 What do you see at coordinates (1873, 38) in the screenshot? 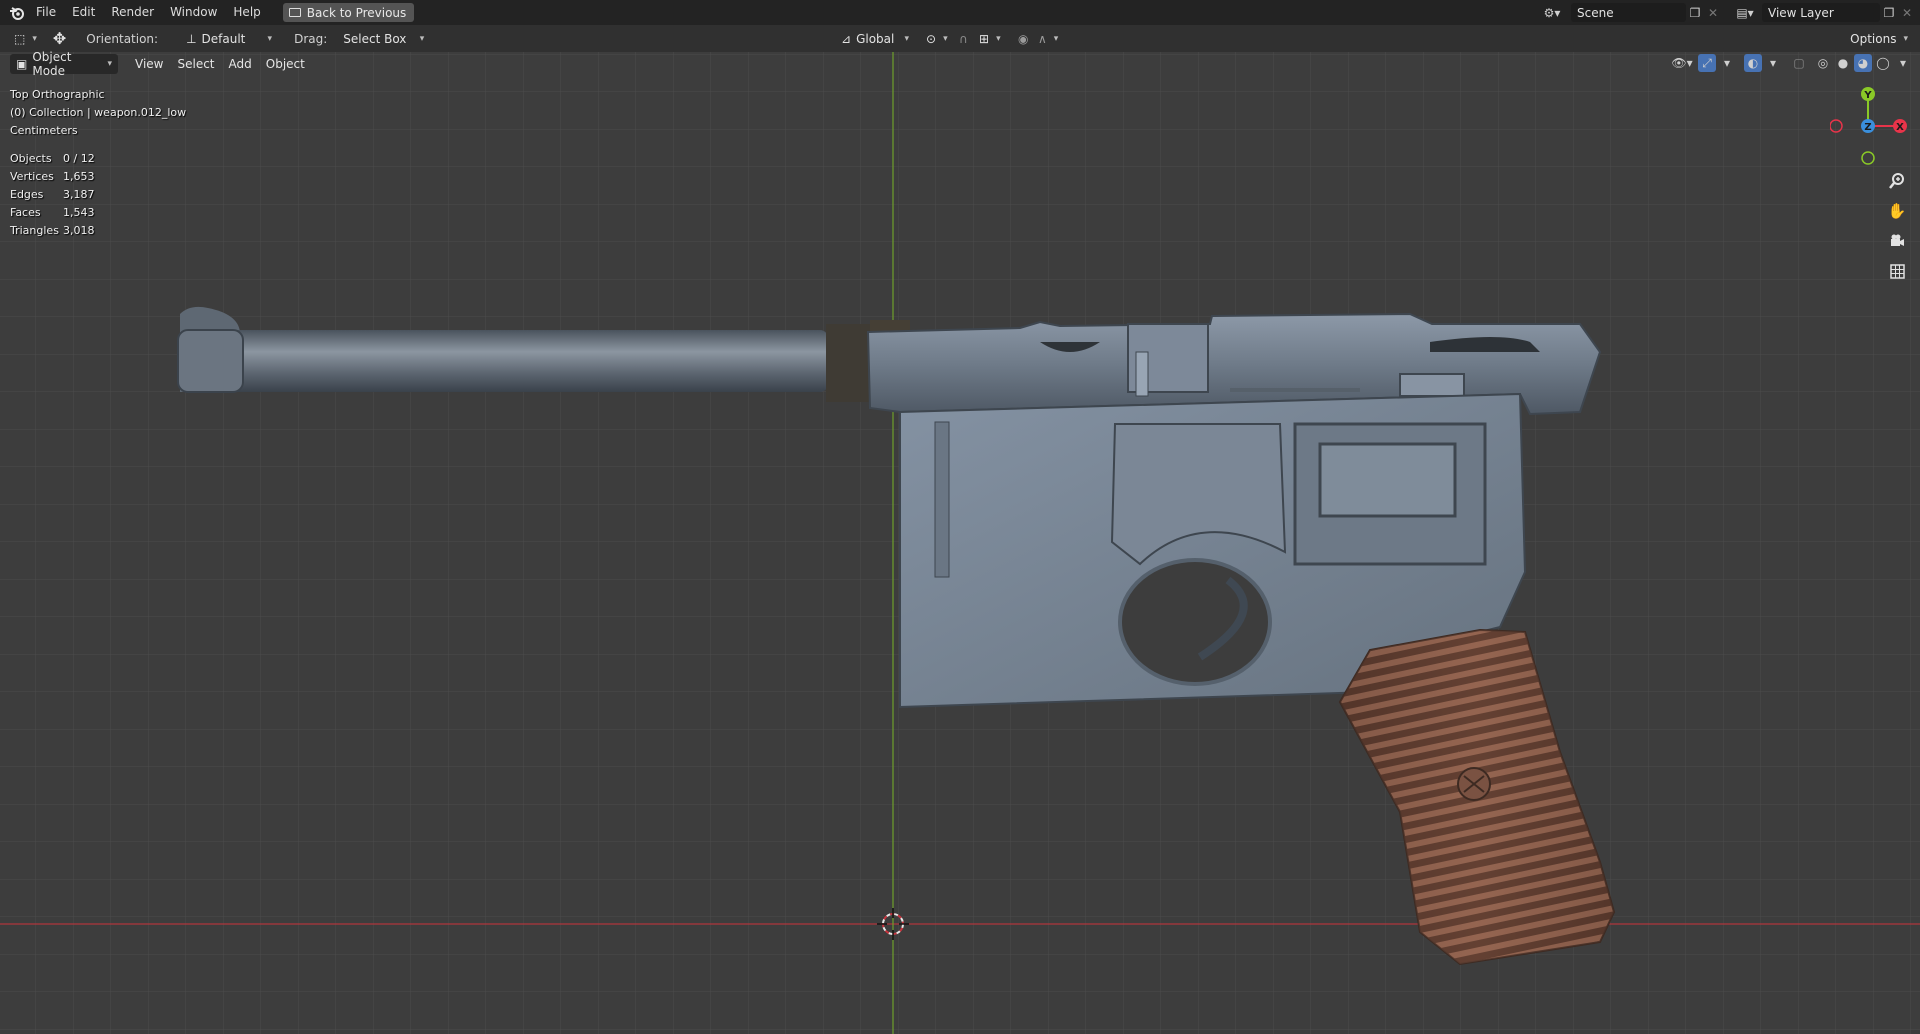
I see `options-label: Options` at bounding box center [1873, 38].